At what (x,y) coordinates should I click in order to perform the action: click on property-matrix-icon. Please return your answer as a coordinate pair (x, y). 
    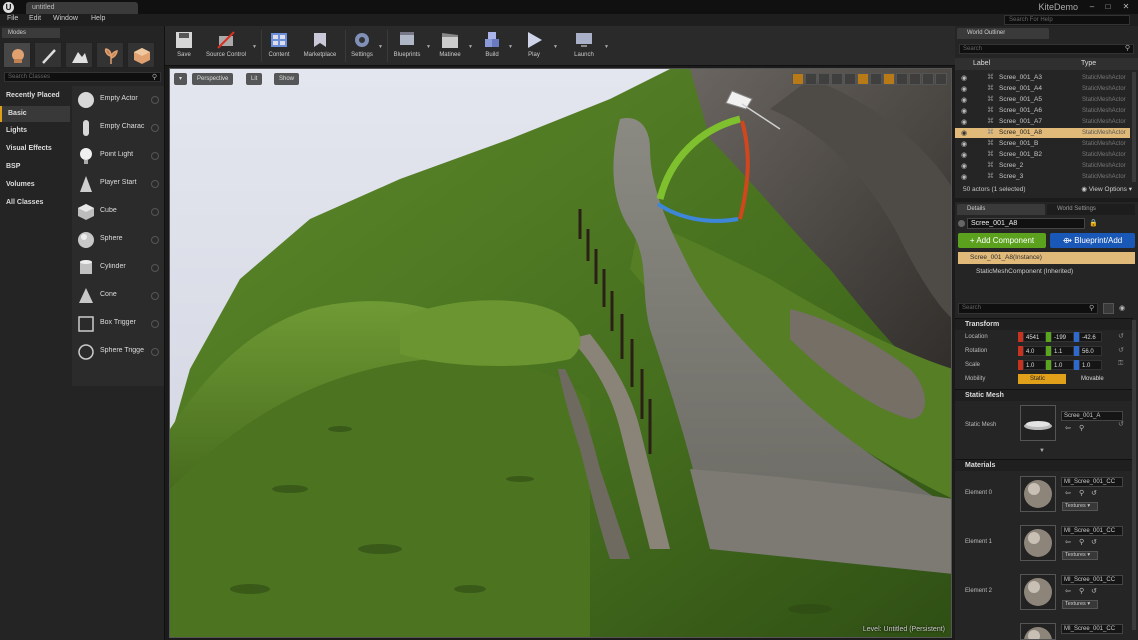
    Looking at the image, I should click on (1108, 308).